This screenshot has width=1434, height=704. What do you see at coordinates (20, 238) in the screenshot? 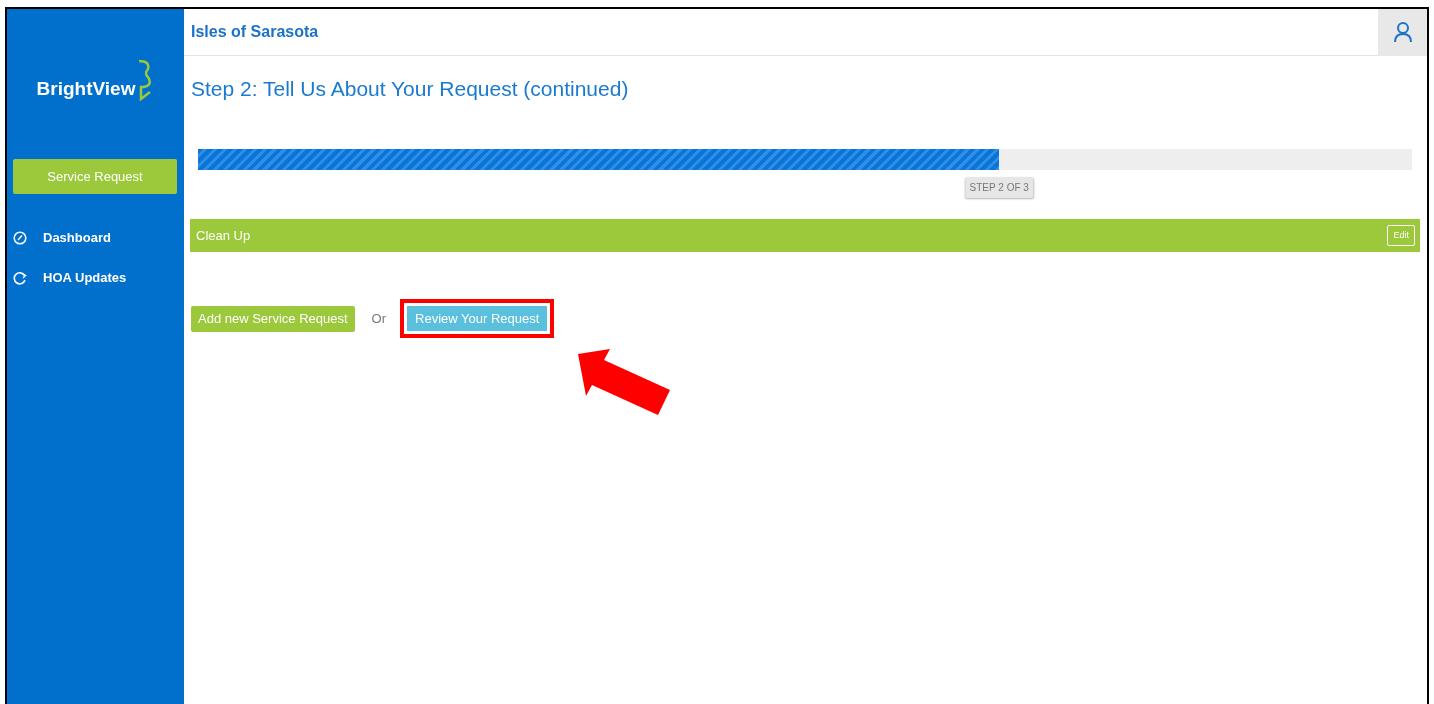
I see `gauge-icon` at bounding box center [20, 238].